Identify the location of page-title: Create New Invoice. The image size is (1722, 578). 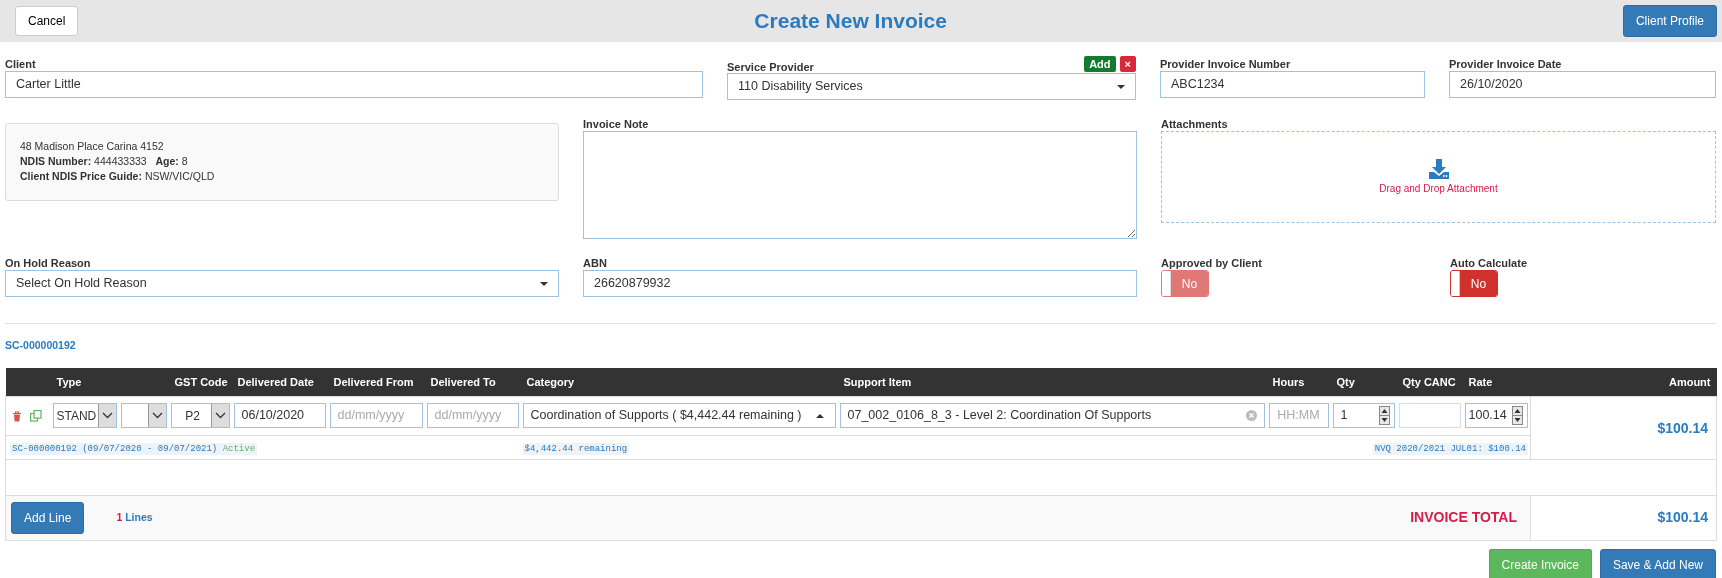
(850, 21).